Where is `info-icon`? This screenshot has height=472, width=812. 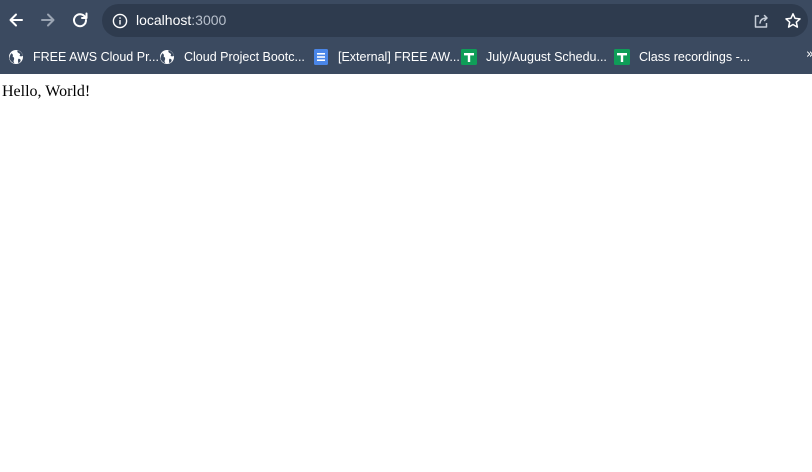 info-icon is located at coordinates (120, 21).